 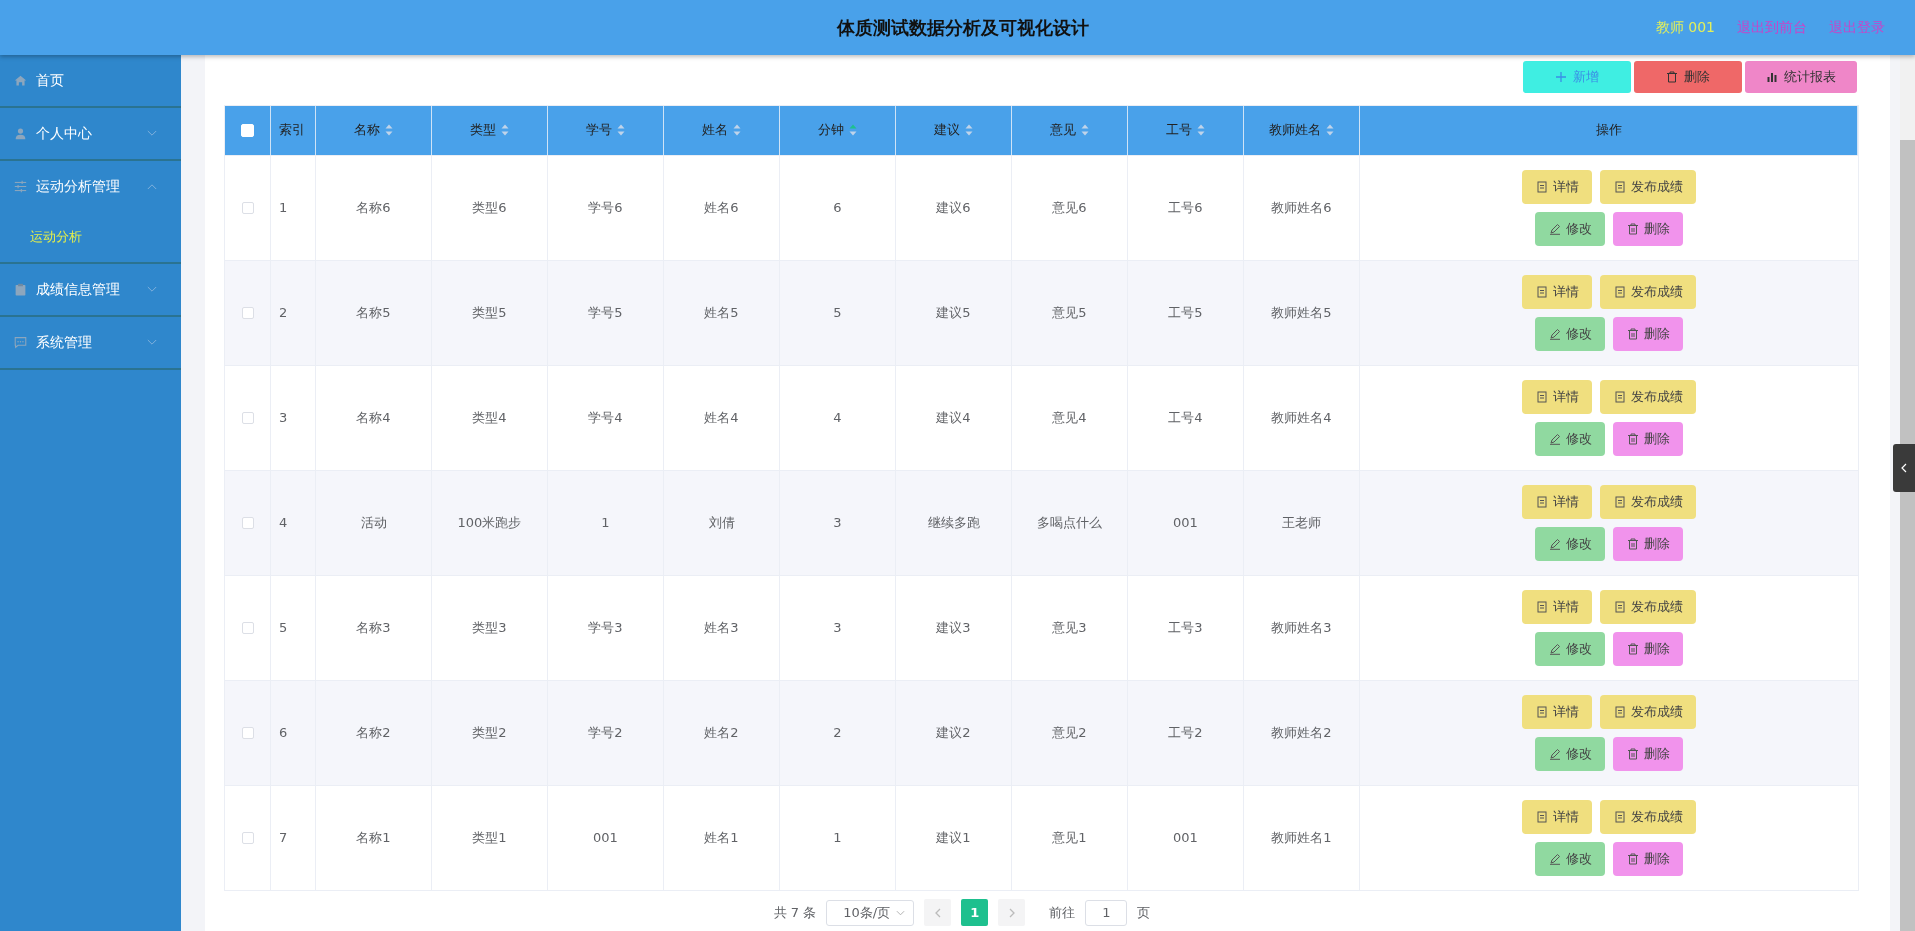 I want to click on table-cell: 工号6, so click(x=1185, y=207).